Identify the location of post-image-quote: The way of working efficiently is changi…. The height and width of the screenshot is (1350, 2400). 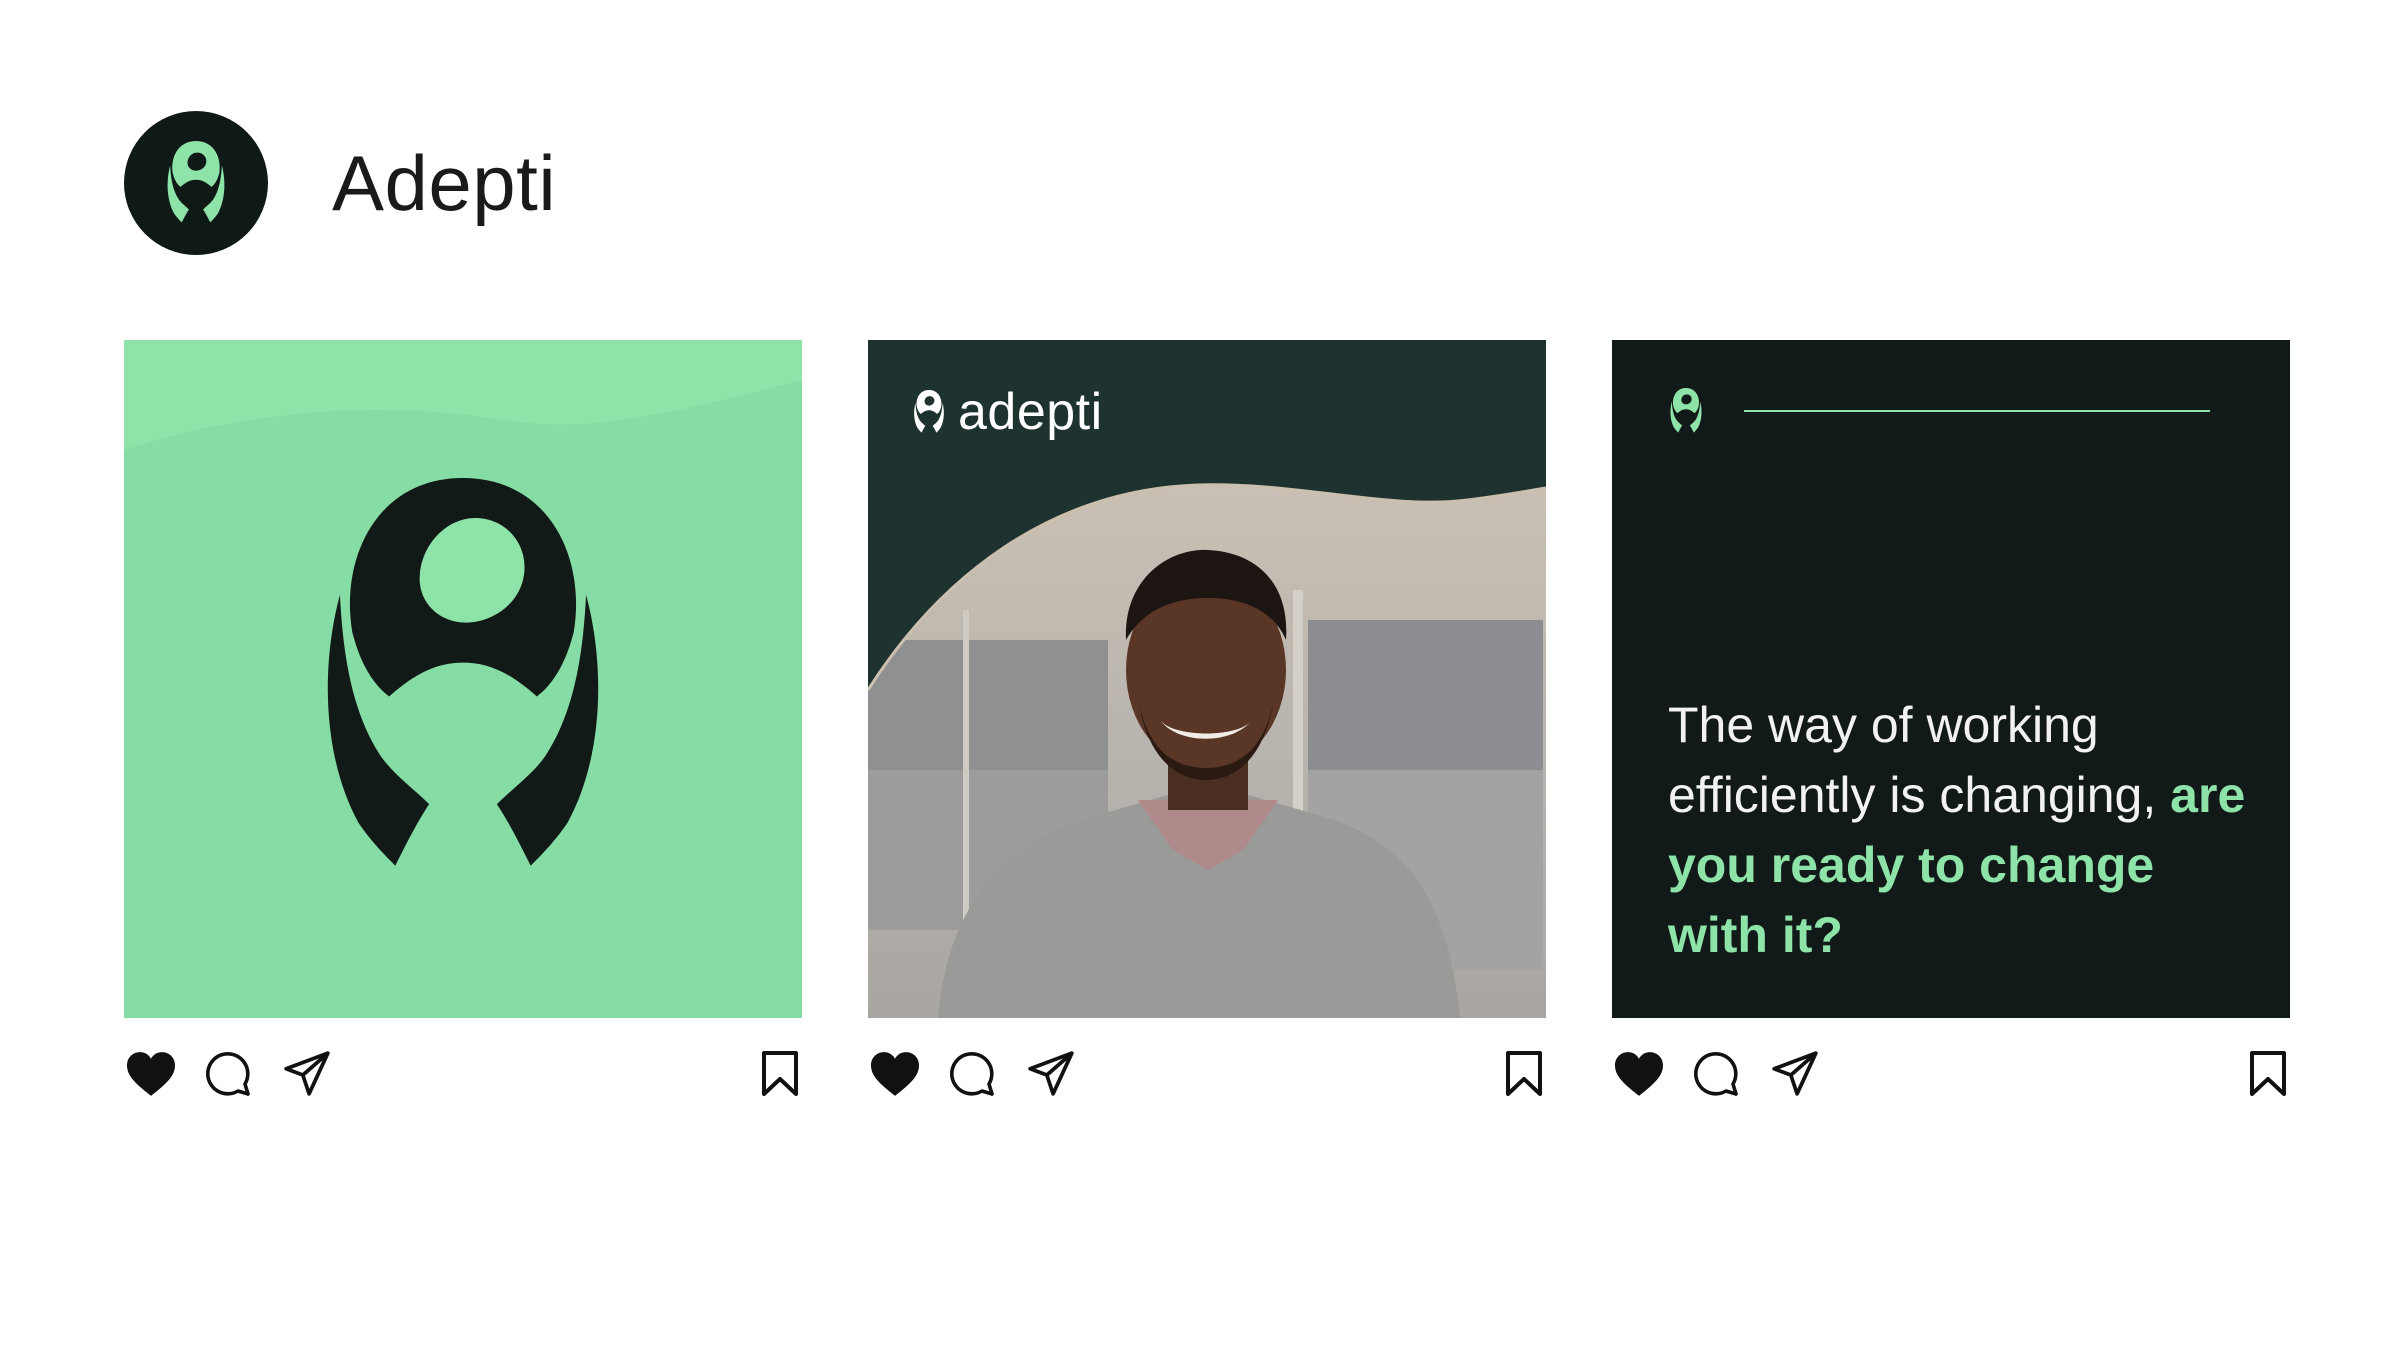
(1951, 679).